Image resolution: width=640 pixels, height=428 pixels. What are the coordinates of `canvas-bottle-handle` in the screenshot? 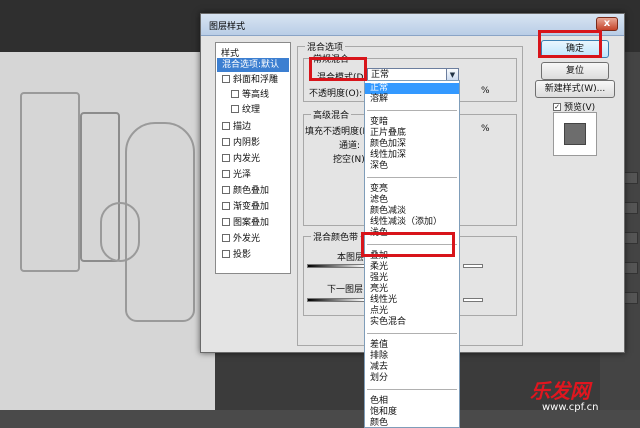 It's located at (120, 232).